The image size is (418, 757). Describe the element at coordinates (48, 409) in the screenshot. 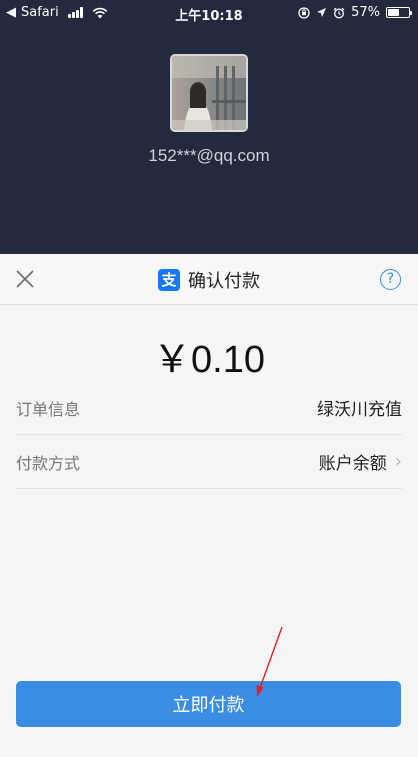

I see `order-info-label: 订单信息` at that location.